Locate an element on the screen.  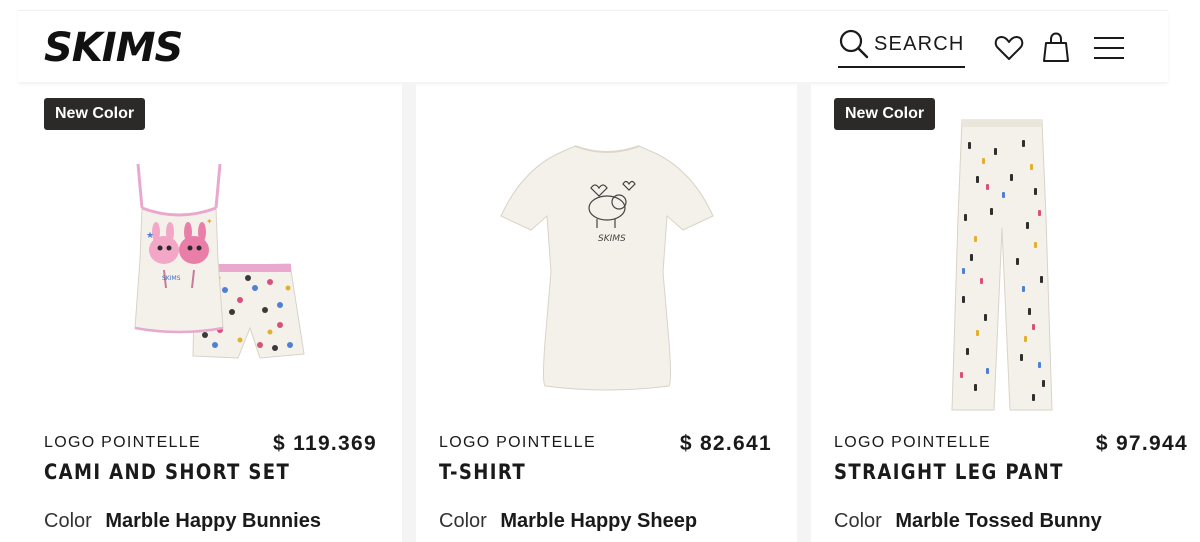
cami-graphic: SKIMS ★ ✦ is located at coordinates (179, 248).